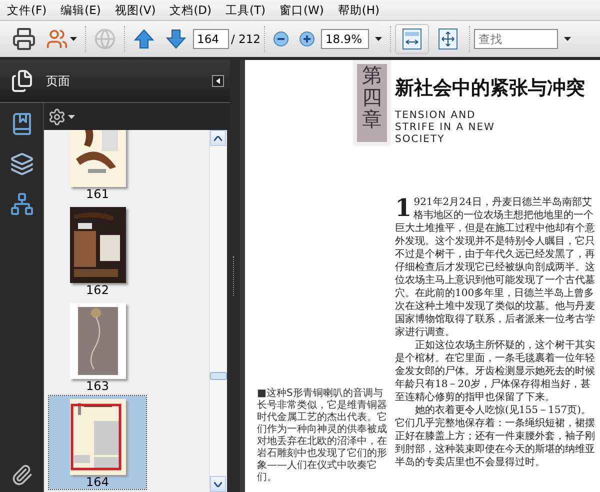  I want to click on page-thumbnail: 161, so click(97, 165).